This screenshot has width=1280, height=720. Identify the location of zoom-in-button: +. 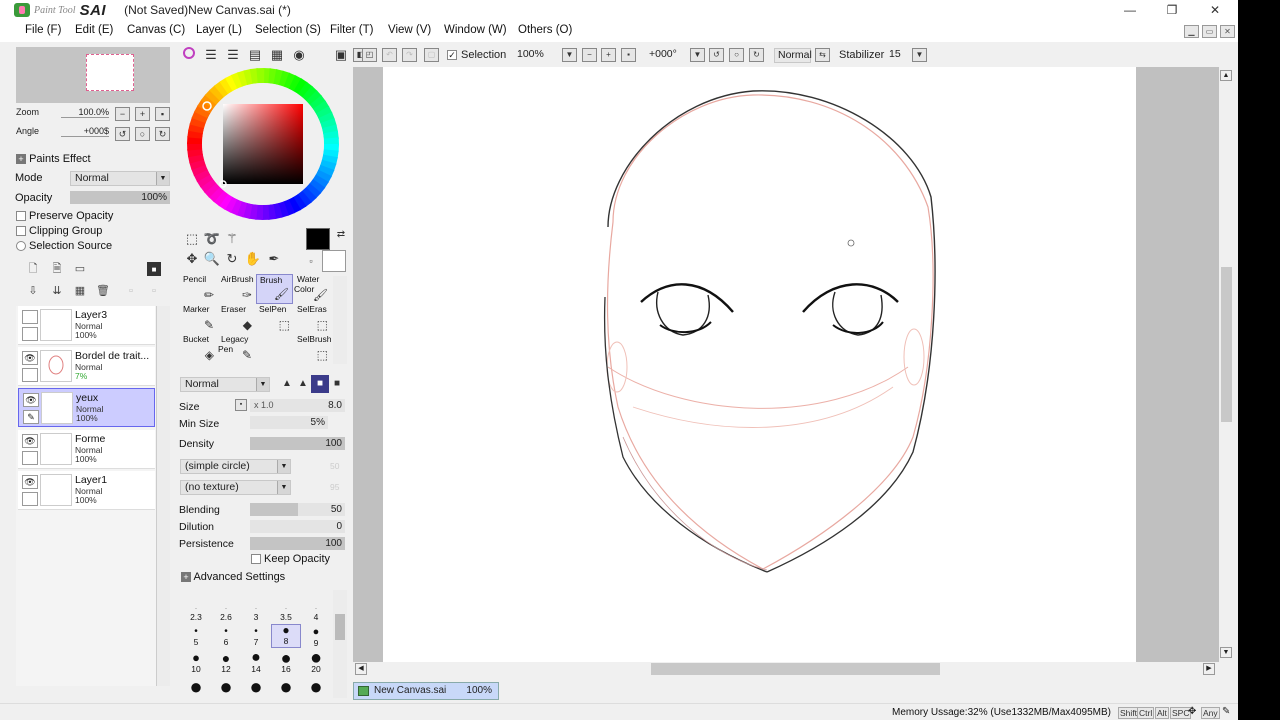
(142, 114).